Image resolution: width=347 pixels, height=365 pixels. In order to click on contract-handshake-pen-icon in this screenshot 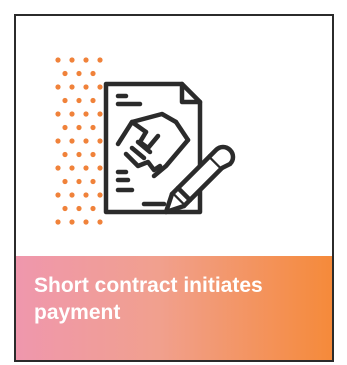, I will do `click(169, 148)`.